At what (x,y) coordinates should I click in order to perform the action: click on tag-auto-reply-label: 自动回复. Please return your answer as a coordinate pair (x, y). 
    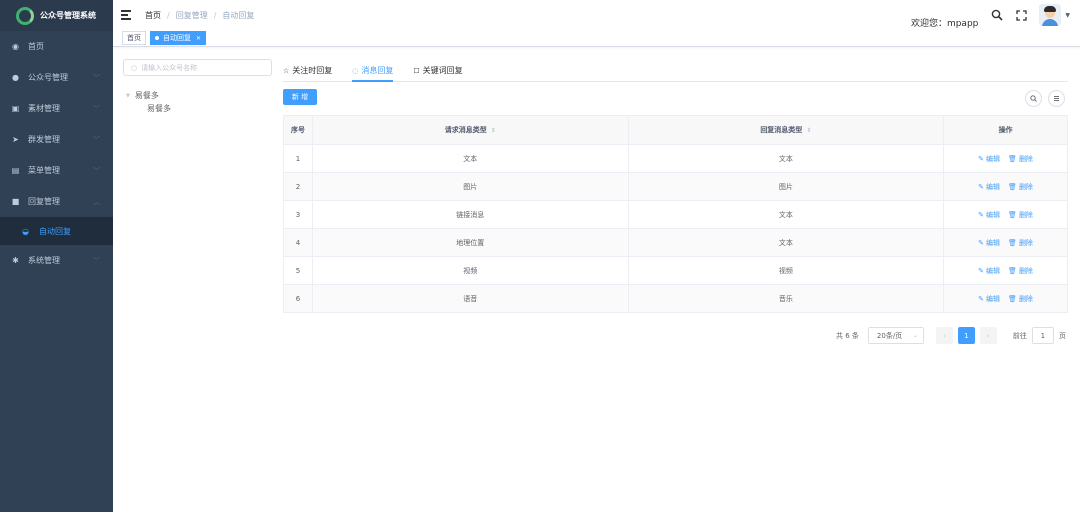
    Looking at the image, I should click on (177, 38).